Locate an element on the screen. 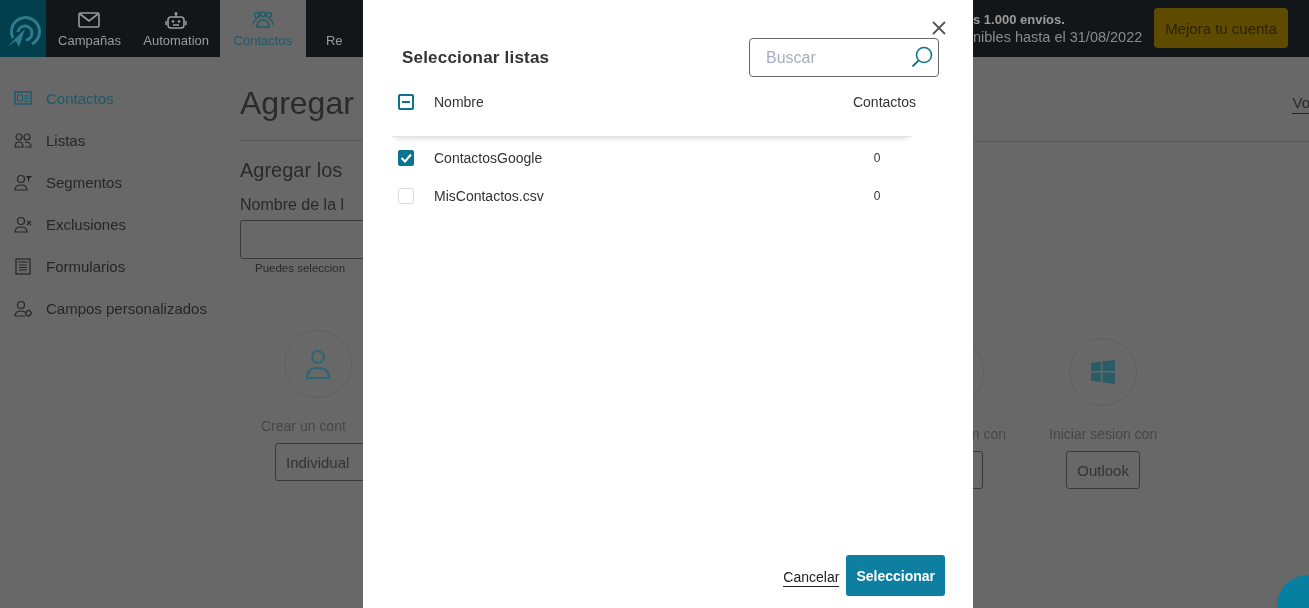  nav-tab: Re is located at coordinates (334, 28).